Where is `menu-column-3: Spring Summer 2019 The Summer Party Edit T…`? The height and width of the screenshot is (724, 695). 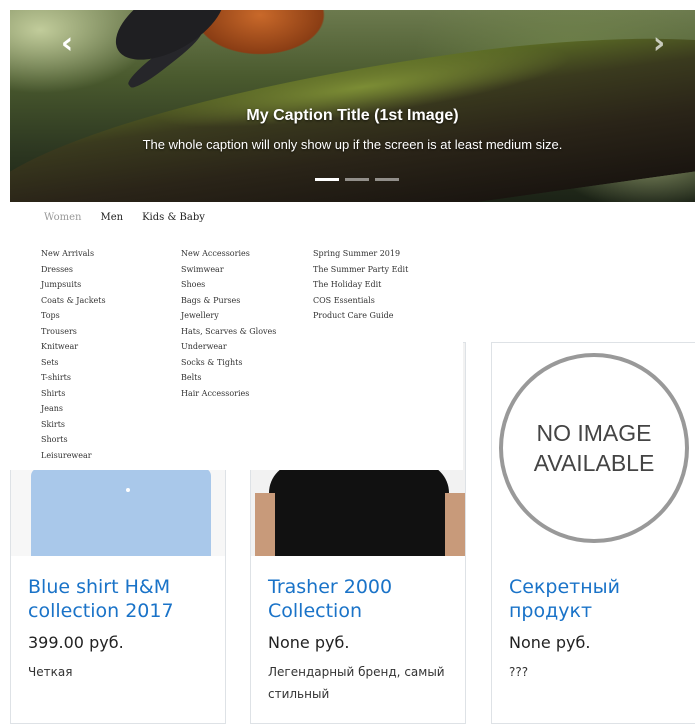
menu-column-3: Spring Summer 2019 The Summer Party Edit T… is located at coordinates (360, 287).